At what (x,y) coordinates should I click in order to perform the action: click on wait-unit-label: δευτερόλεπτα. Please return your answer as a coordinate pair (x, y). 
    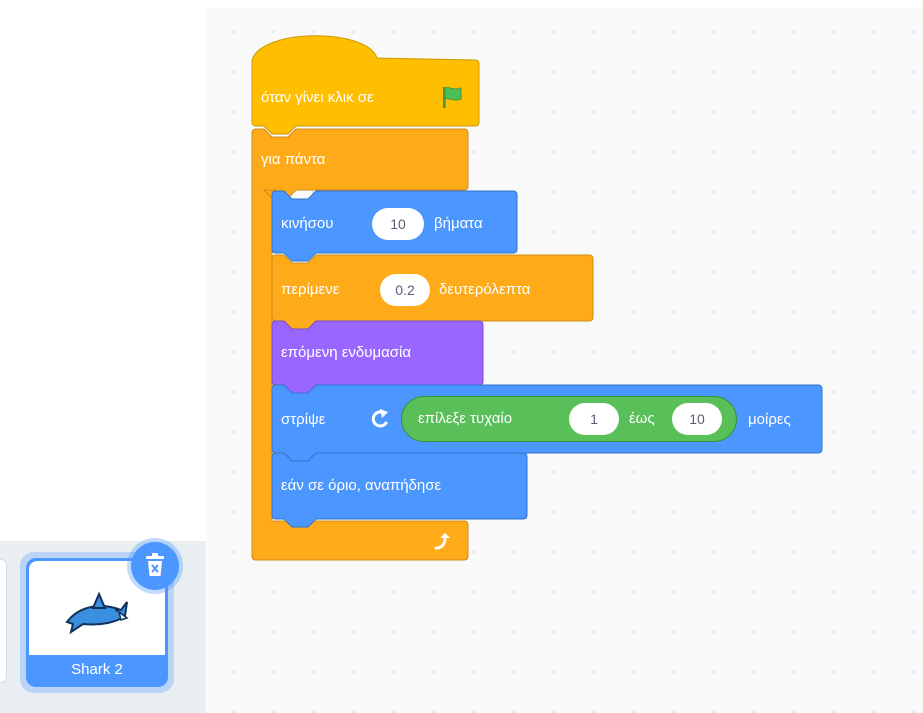
    Looking at the image, I should click on (485, 289).